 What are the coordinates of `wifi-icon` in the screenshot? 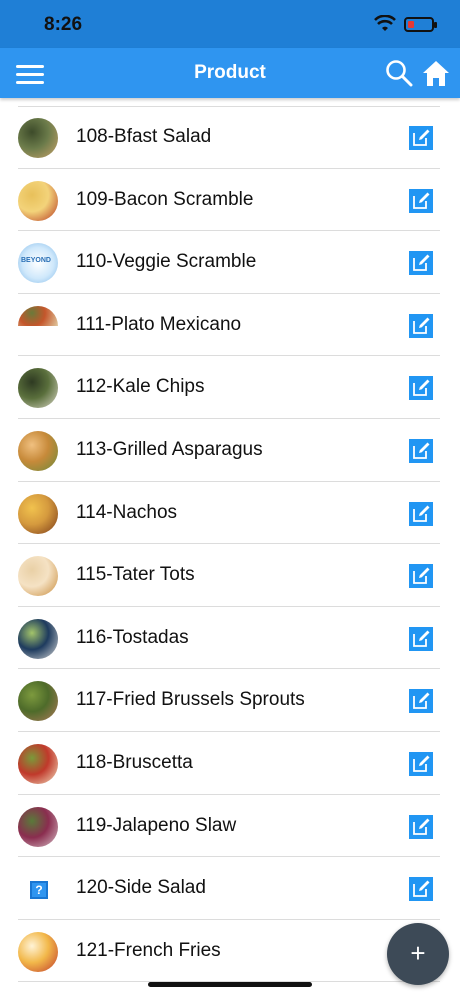 It's located at (385, 23).